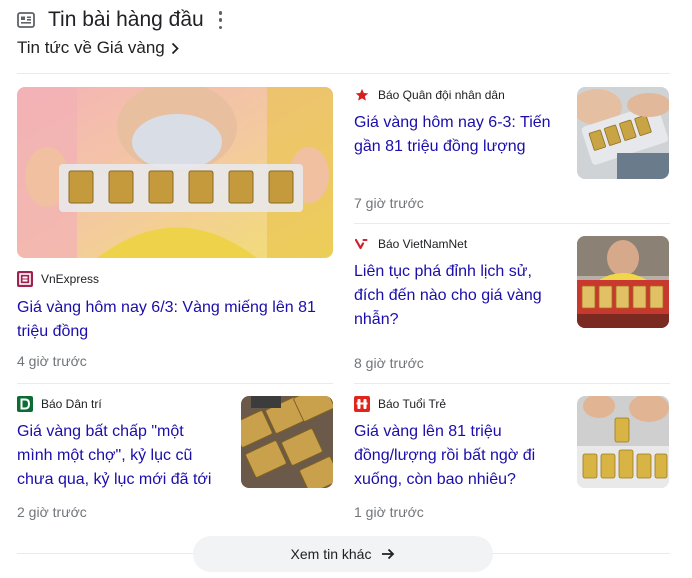  I want to click on topic-link: Tin tức về Giá vàng, so click(98, 48).